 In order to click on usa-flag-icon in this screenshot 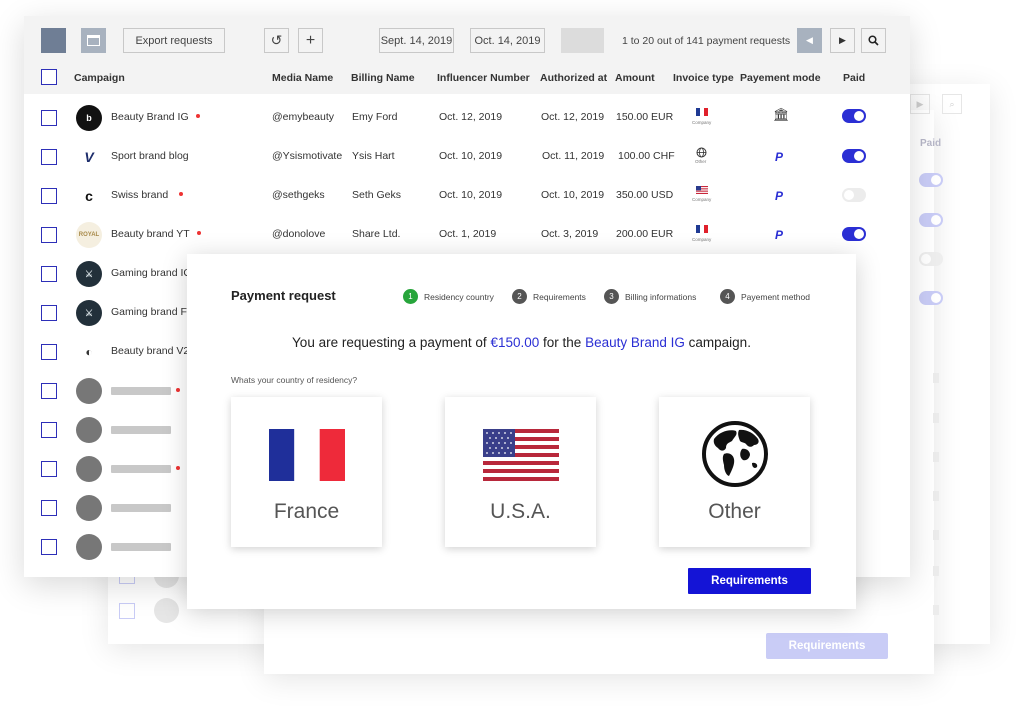, I will do `click(521, 455)`.